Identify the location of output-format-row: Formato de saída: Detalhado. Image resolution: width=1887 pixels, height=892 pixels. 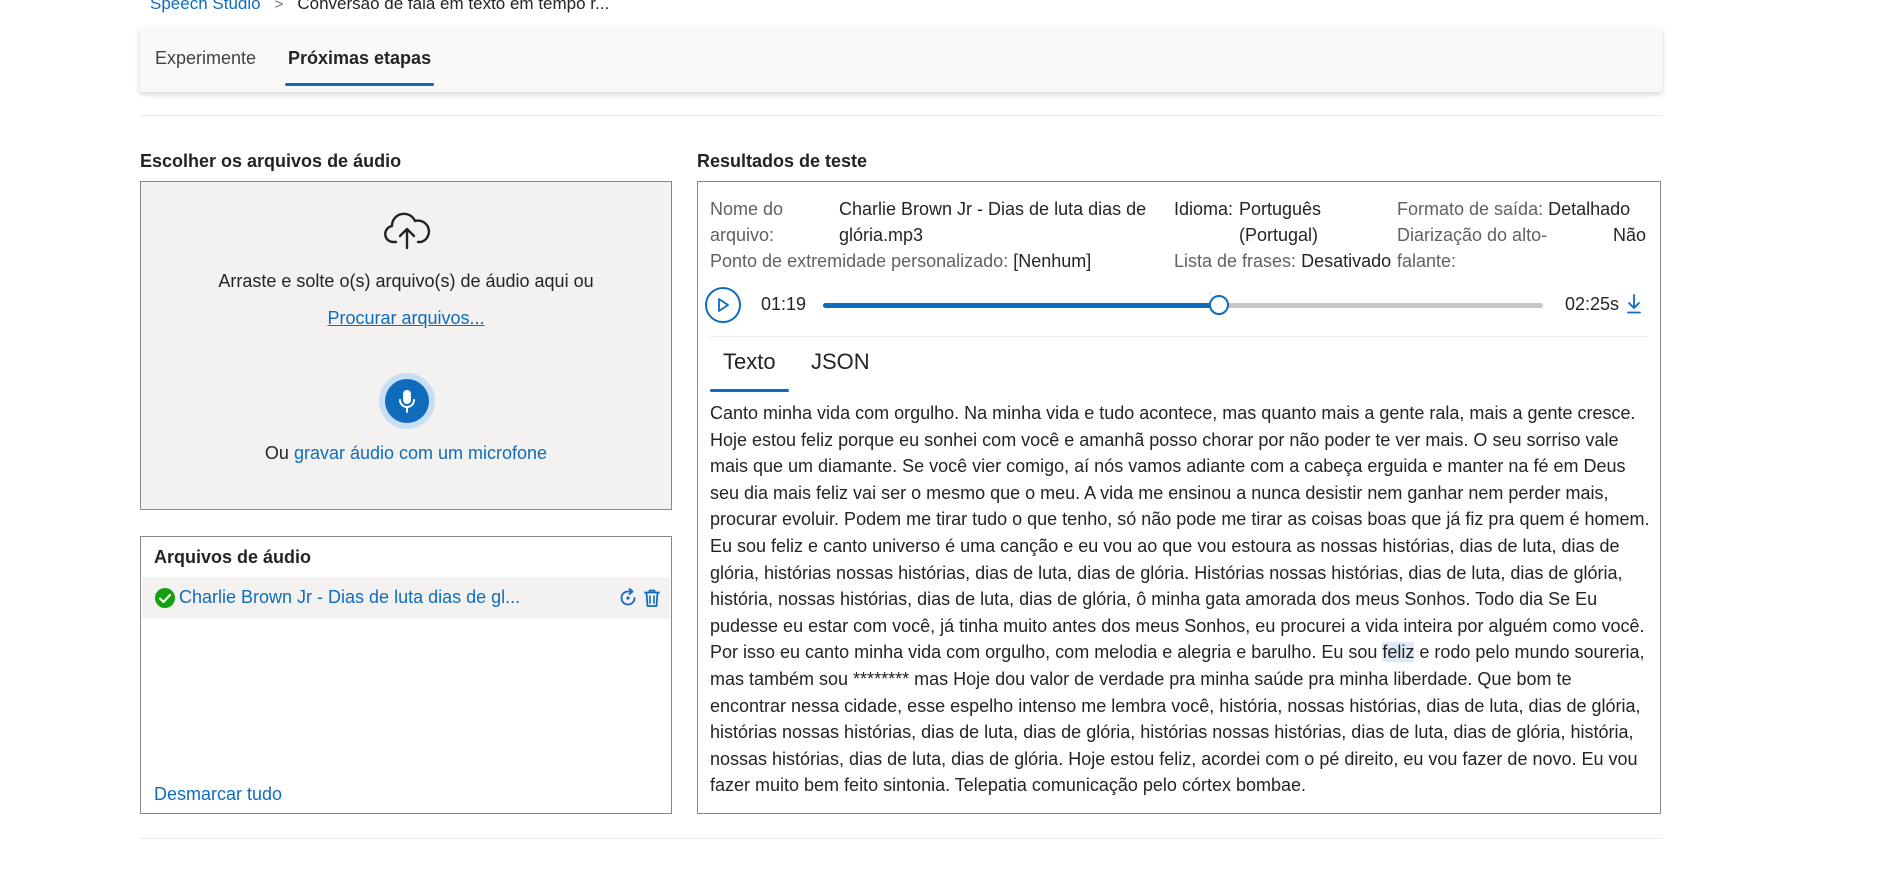
(1513, 209).